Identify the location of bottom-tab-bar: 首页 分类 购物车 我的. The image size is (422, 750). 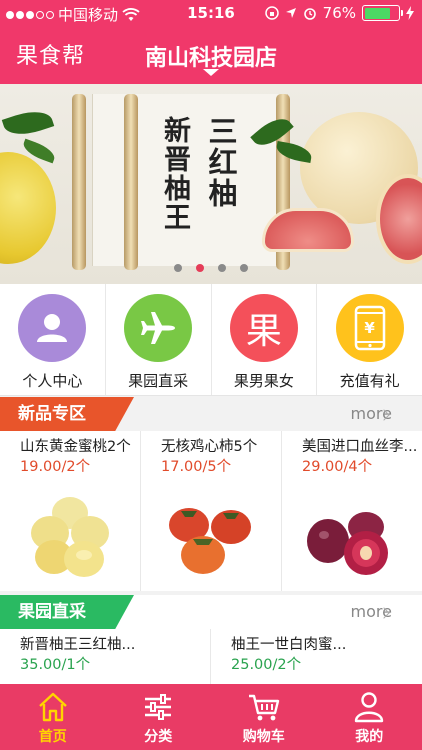
(211, 717).